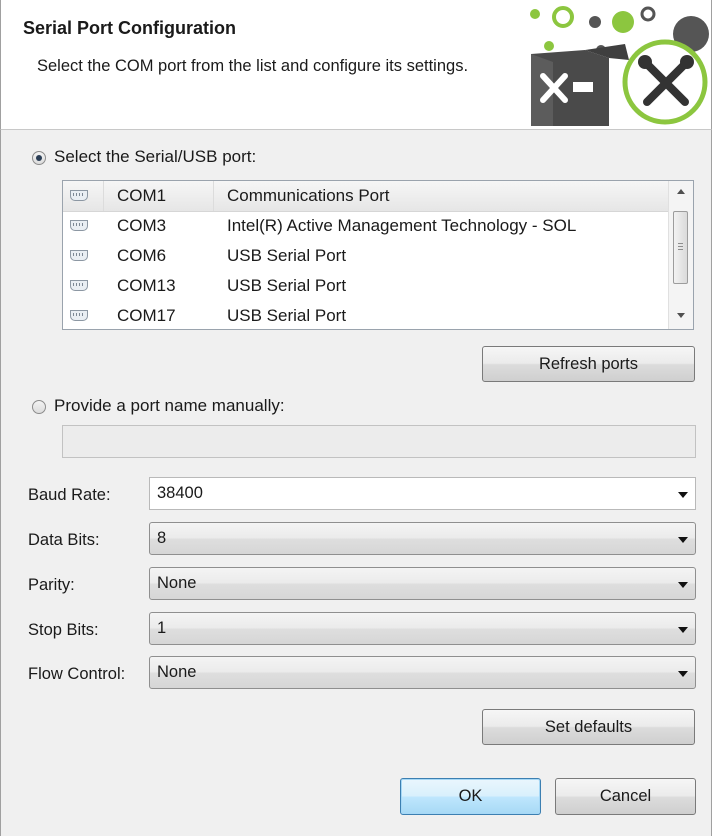 This screenshot has width=712, height=836. Describe the element at coordinates (619, 66) in the screenshot. I see `serial-config-logo-icon` at that location.